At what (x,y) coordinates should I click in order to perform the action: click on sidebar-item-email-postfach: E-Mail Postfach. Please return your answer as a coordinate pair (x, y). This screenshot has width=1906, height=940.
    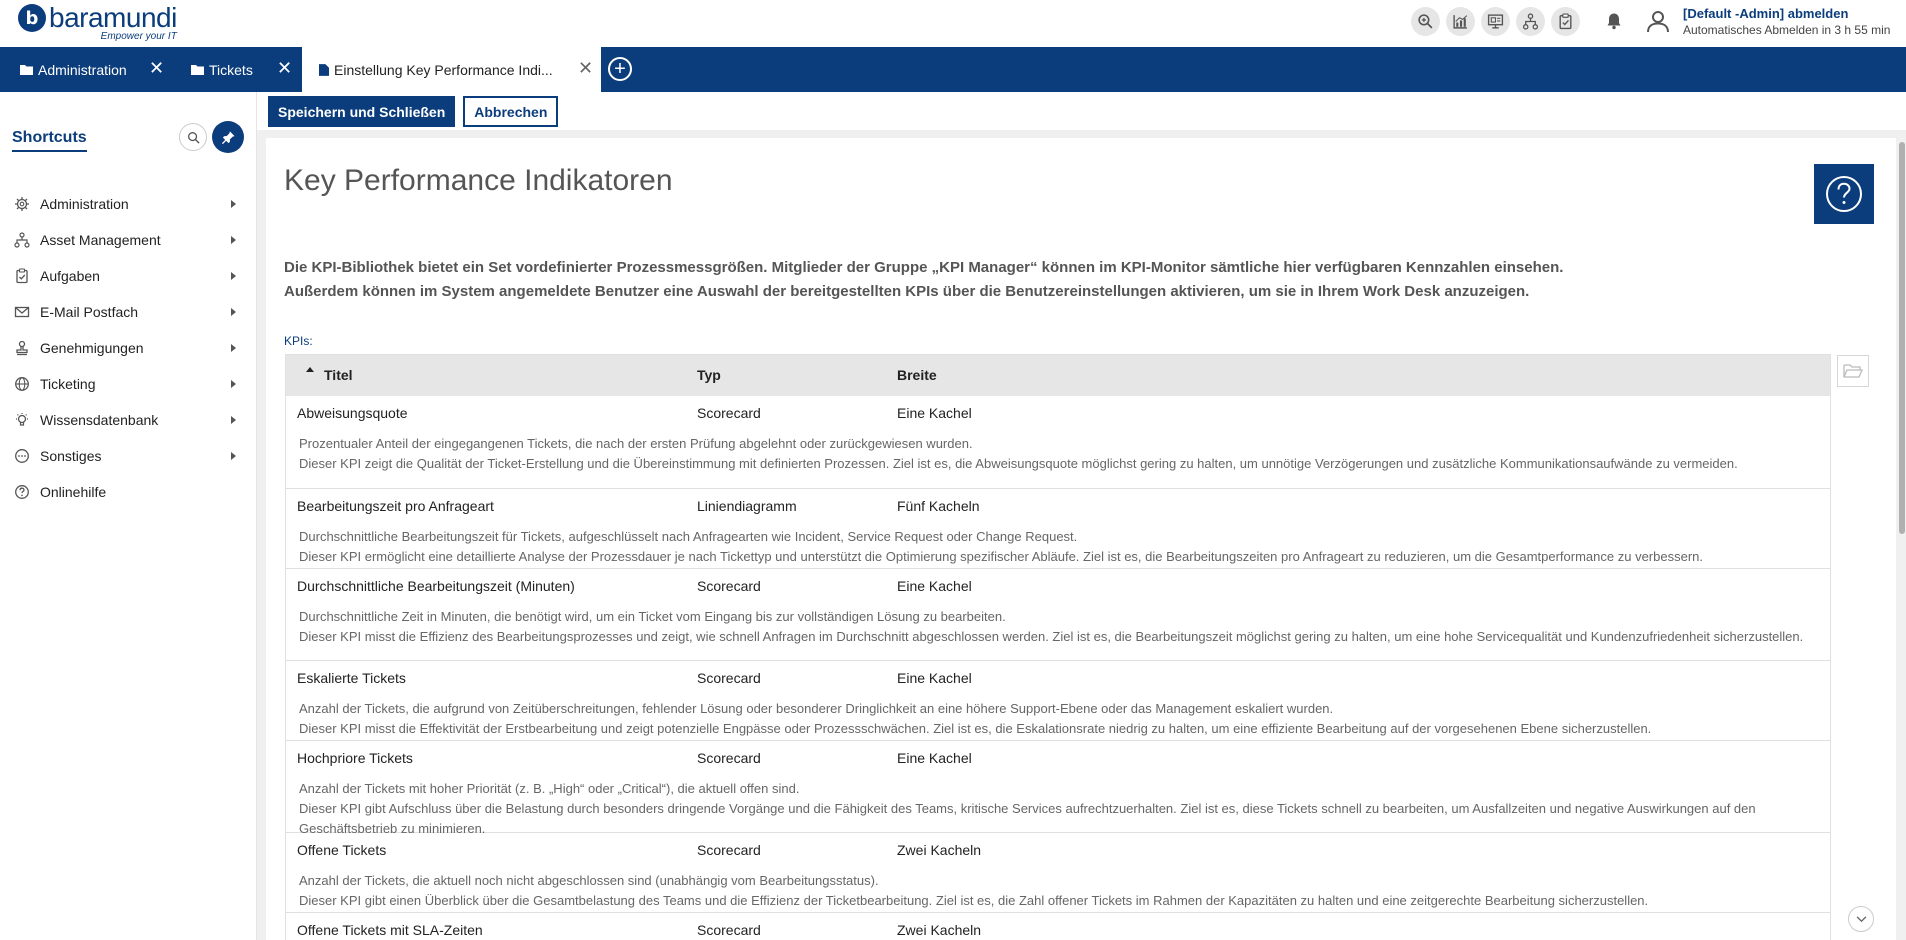
    Looking at the image, I should click on (128, 312).